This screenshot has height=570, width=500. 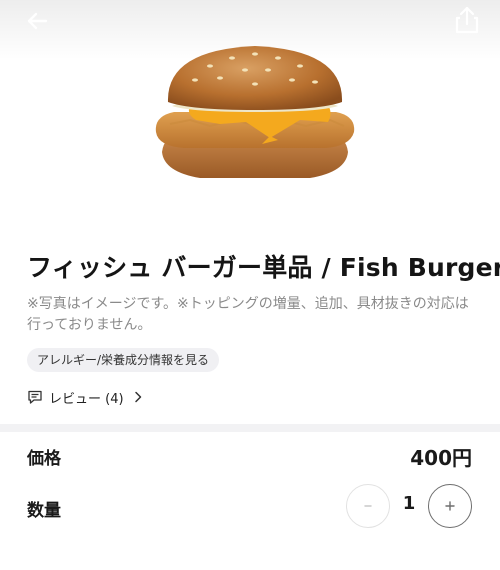 I want to click on increase-quantity-button, so click(x=450, y=506).